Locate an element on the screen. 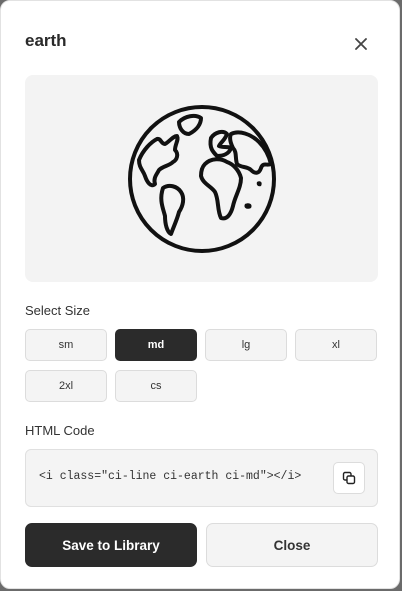  html-code-snippet: <i class="ci-line ci-earth ci-md"></i> is located at coordinates (183, 476).